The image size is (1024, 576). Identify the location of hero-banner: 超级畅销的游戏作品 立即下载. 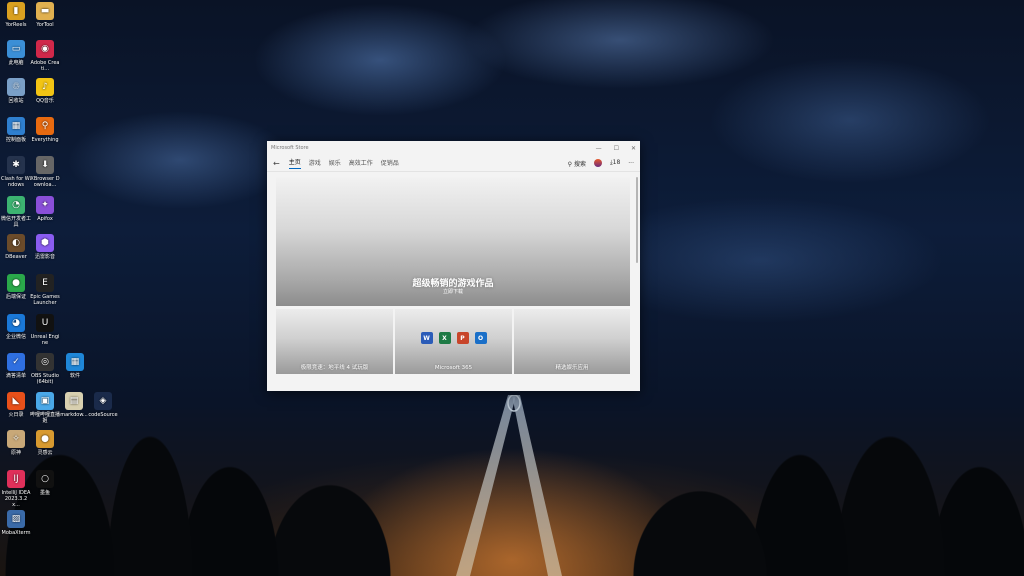
(453, 241).